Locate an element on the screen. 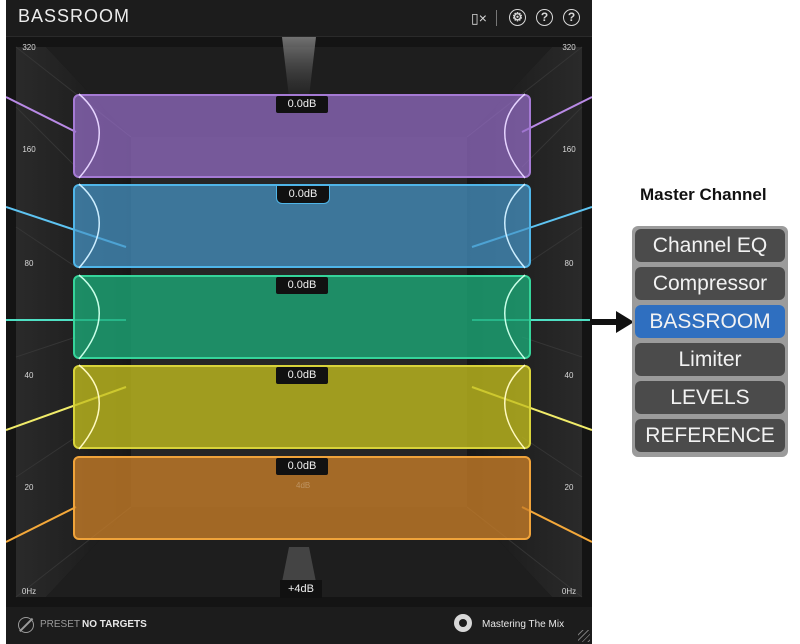  resize-grip-icon is located at coordinates (584, 636).